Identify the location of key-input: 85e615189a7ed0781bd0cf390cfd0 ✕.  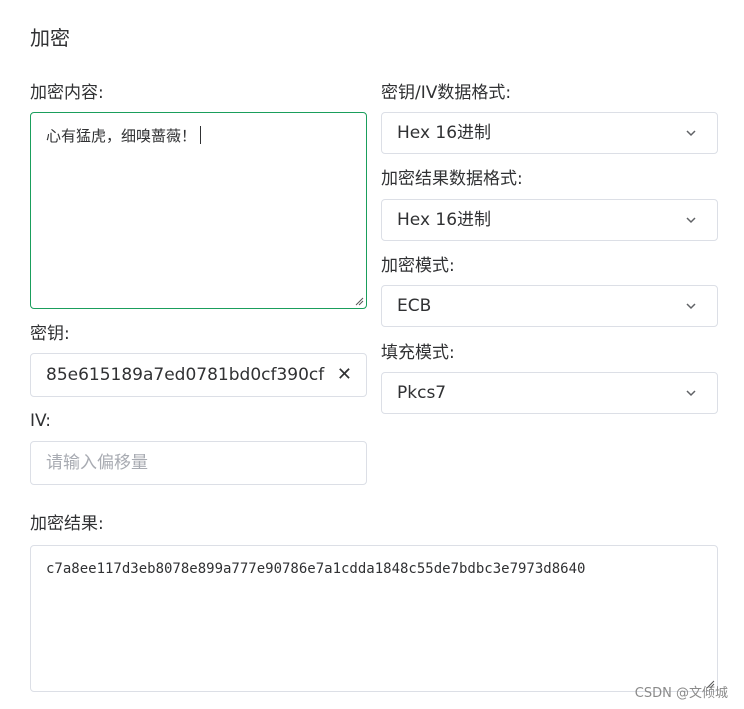
(198, 375).